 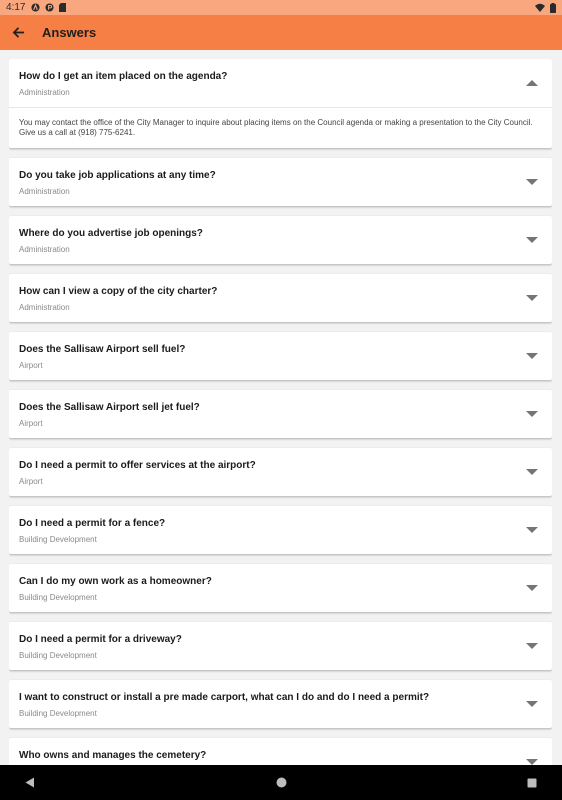 What do you see at coordinates (36, 7) in the screenshot?
I see `notification-a-icon` at bounding box center [36, 7].